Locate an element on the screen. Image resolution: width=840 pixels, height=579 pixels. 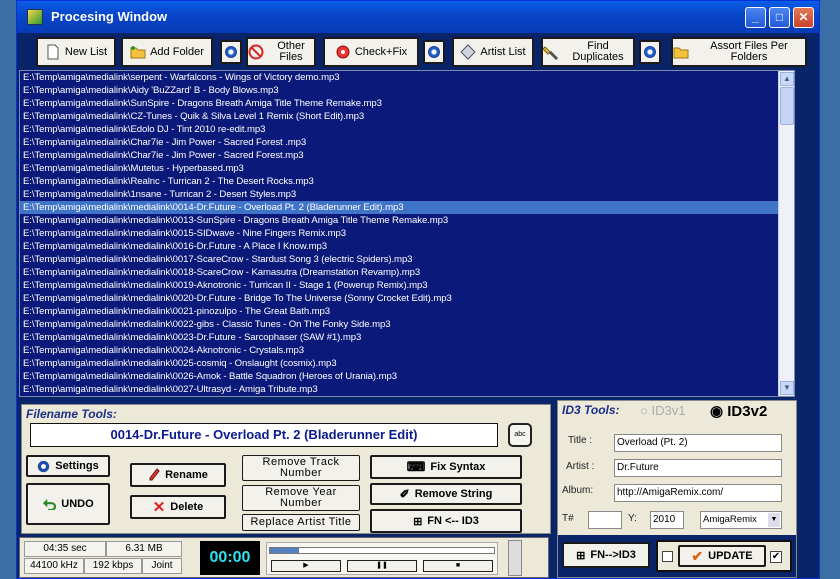
remove-track-number-button: Remove Track Number is located at coordinates (301, 468).